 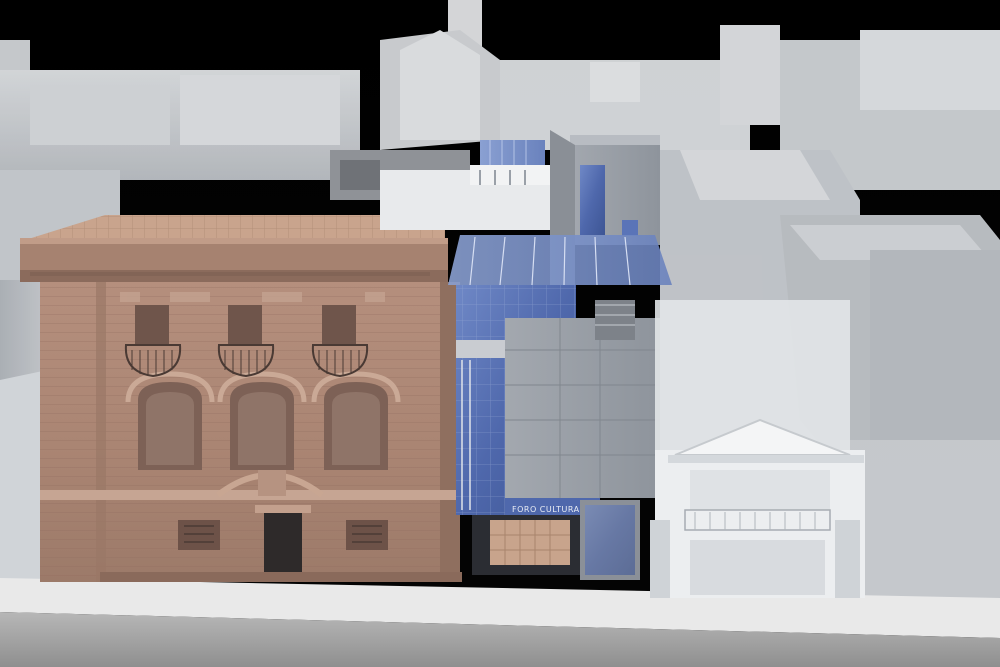 I want to click on plinth, so click(x=281, y=577).